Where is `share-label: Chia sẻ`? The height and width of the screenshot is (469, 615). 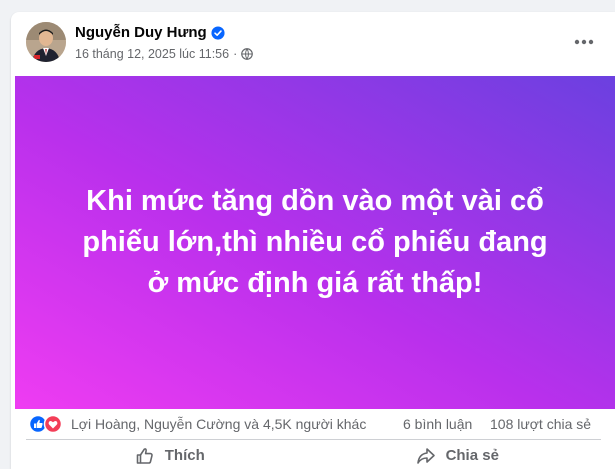
share-label: Chia sẻ is located at coordinates (472, 455).